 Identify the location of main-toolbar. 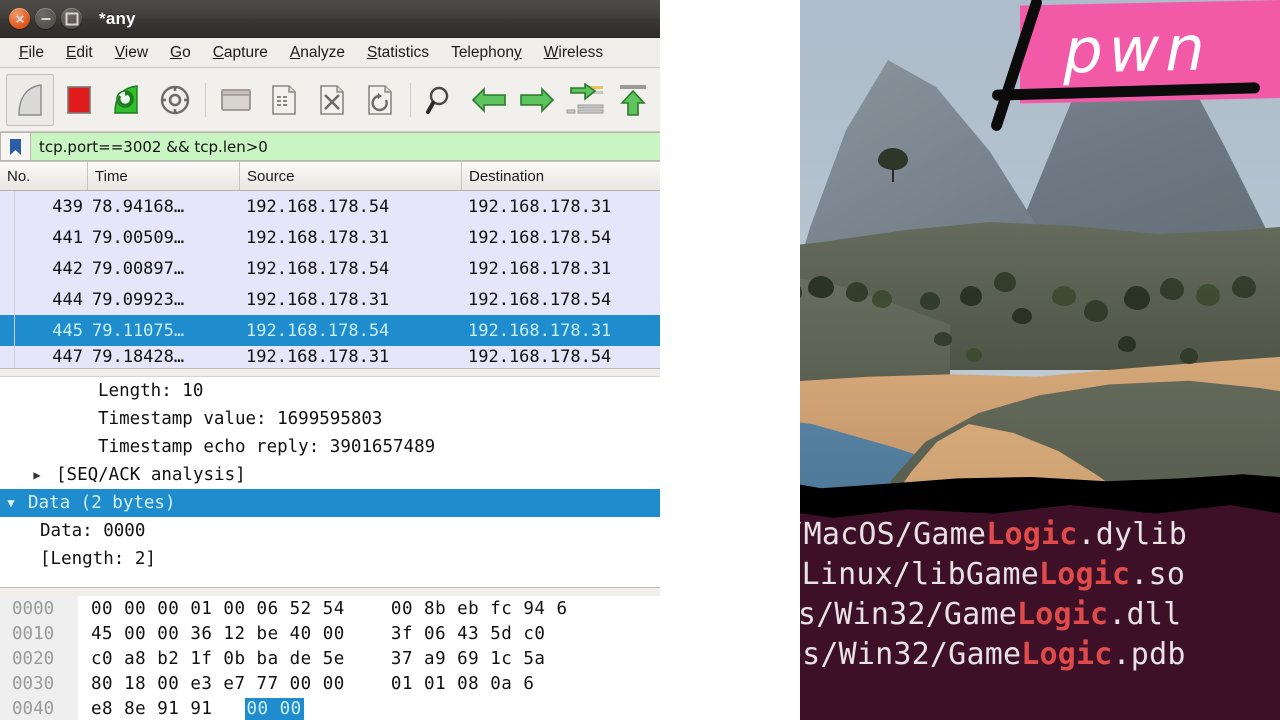
(380, 100).